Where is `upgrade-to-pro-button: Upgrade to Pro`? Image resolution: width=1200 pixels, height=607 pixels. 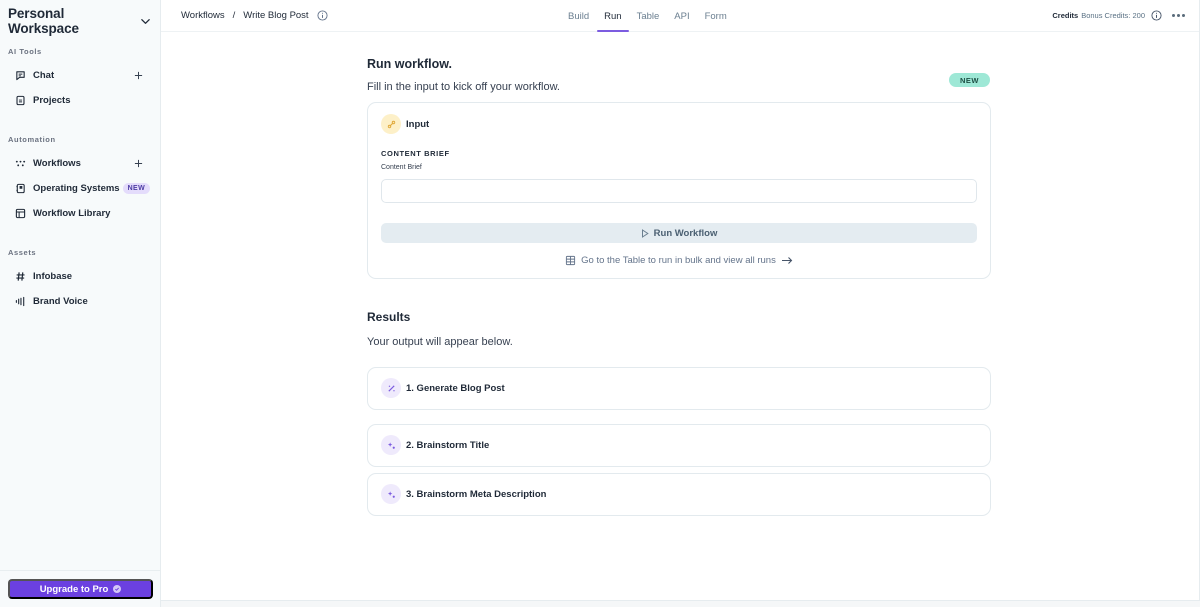
upgrade-to-pro-button: Upgrade to Pro is located at coordinates (80, 589).